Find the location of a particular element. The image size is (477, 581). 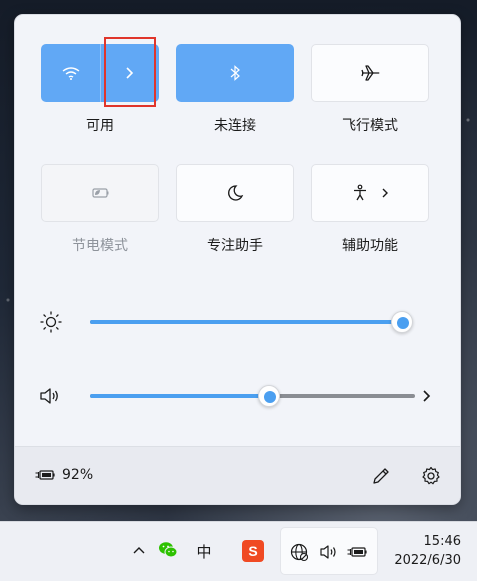

sogou-ime: S is located at coordinates (253, 551).